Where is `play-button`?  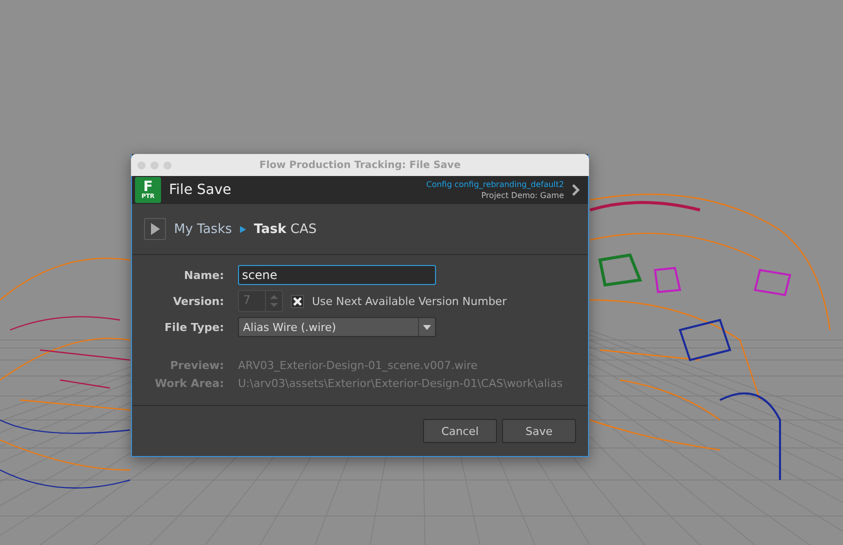
play-button is located at coordinates (155, 229).